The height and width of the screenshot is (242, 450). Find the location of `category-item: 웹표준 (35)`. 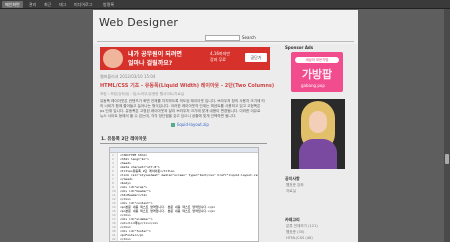

category-item: 웹표준 (35) is located at coordinates (295, 232).